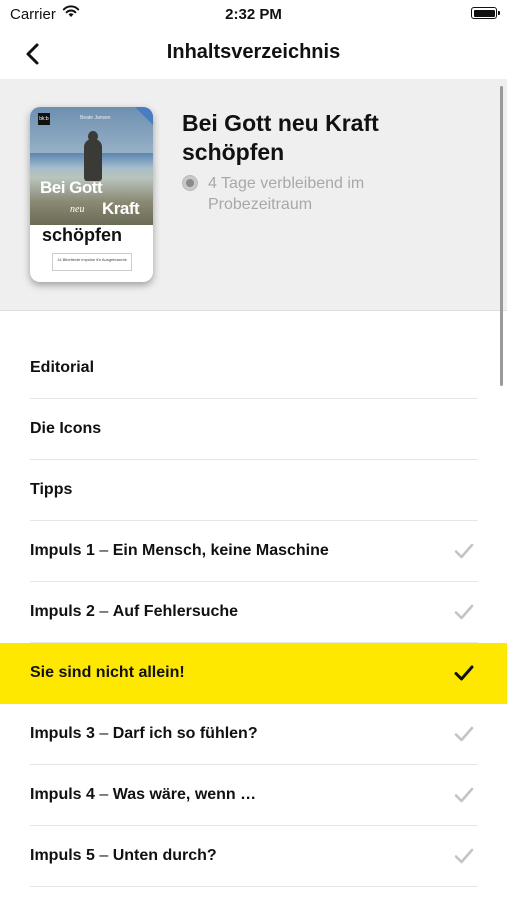 The width and height of the screenshot is (507, 900). Describe the element at coordinates (286, 194) in the screenshot. I see `trial-status-text: 4 Tage verbleibend im Probezeitraum` at that location.